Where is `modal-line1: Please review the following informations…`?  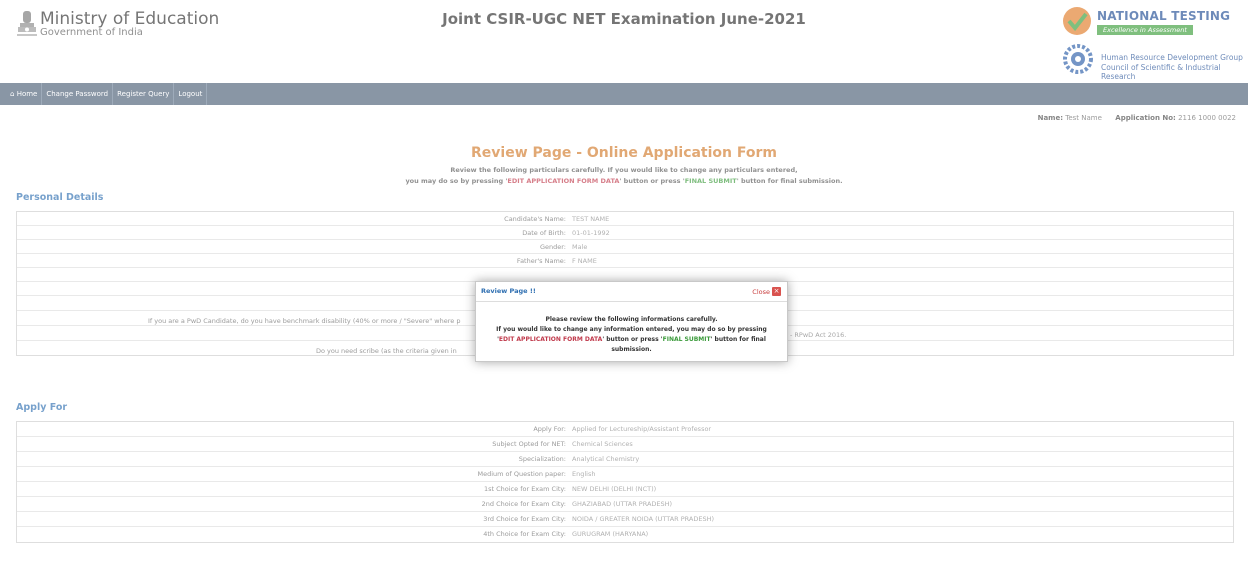
modal-line1: Please review the following informations… is located at coordinates (631, 319).